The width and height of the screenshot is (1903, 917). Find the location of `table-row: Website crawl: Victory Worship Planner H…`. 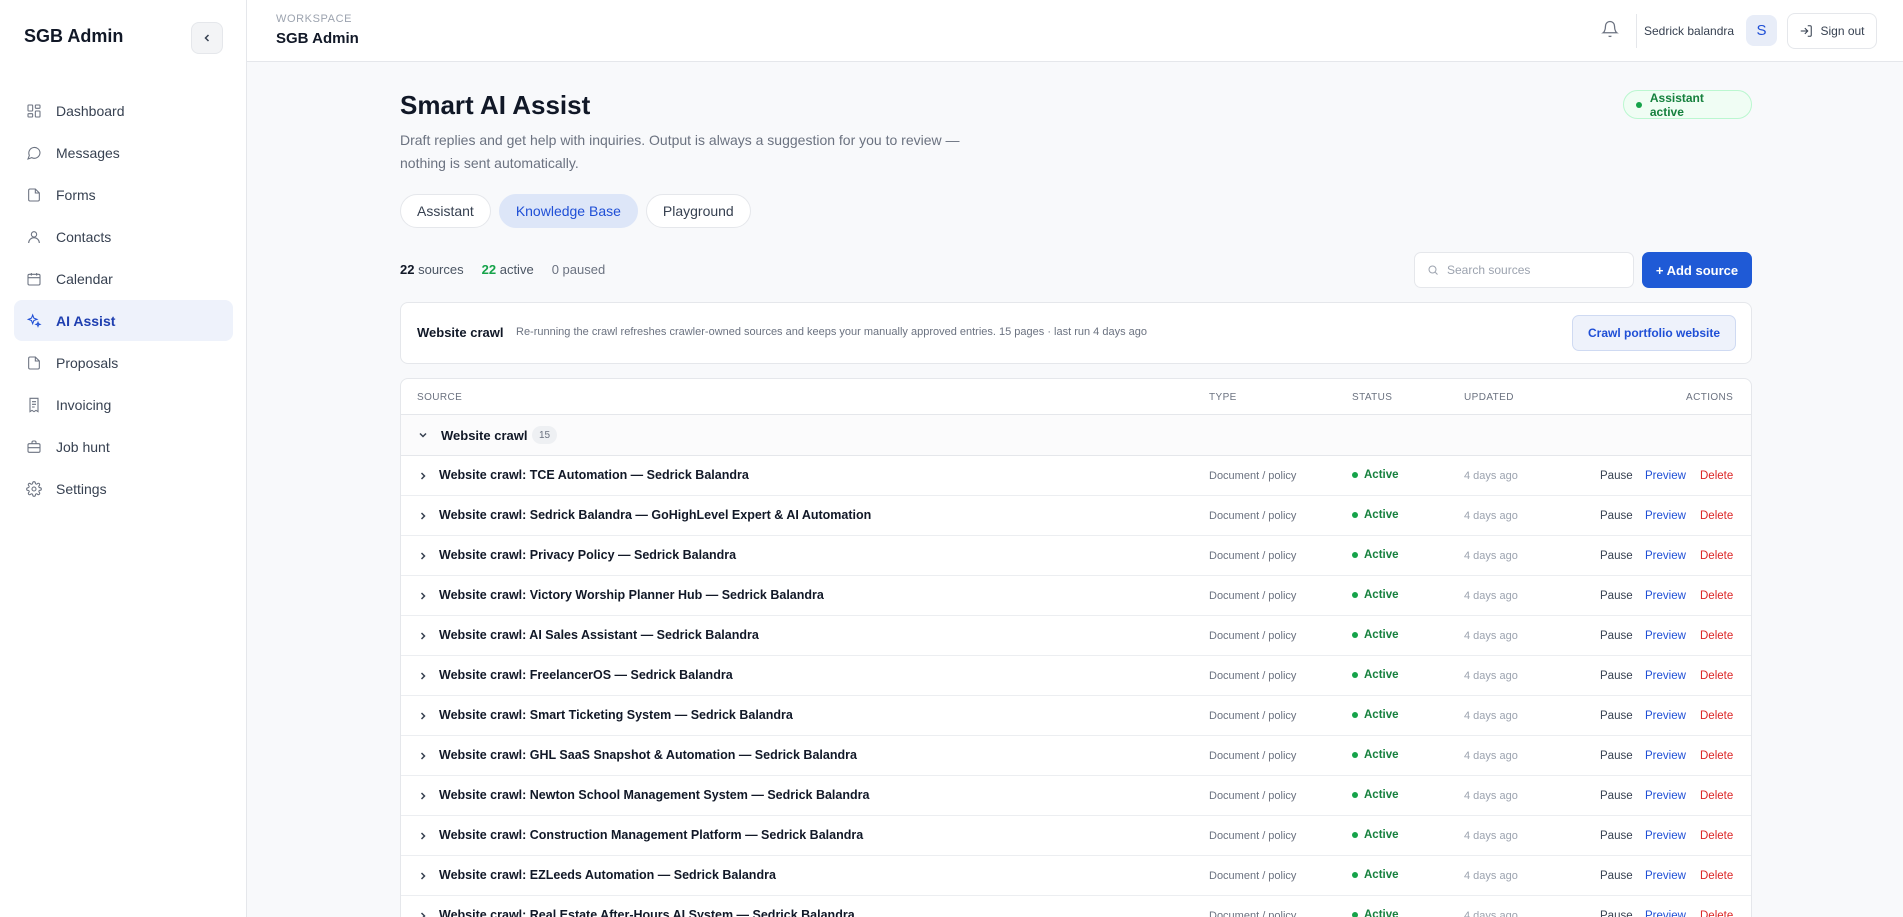

table-row: Website crawl: Victory Worship Planner H… is located at coordinates (1076, 596).